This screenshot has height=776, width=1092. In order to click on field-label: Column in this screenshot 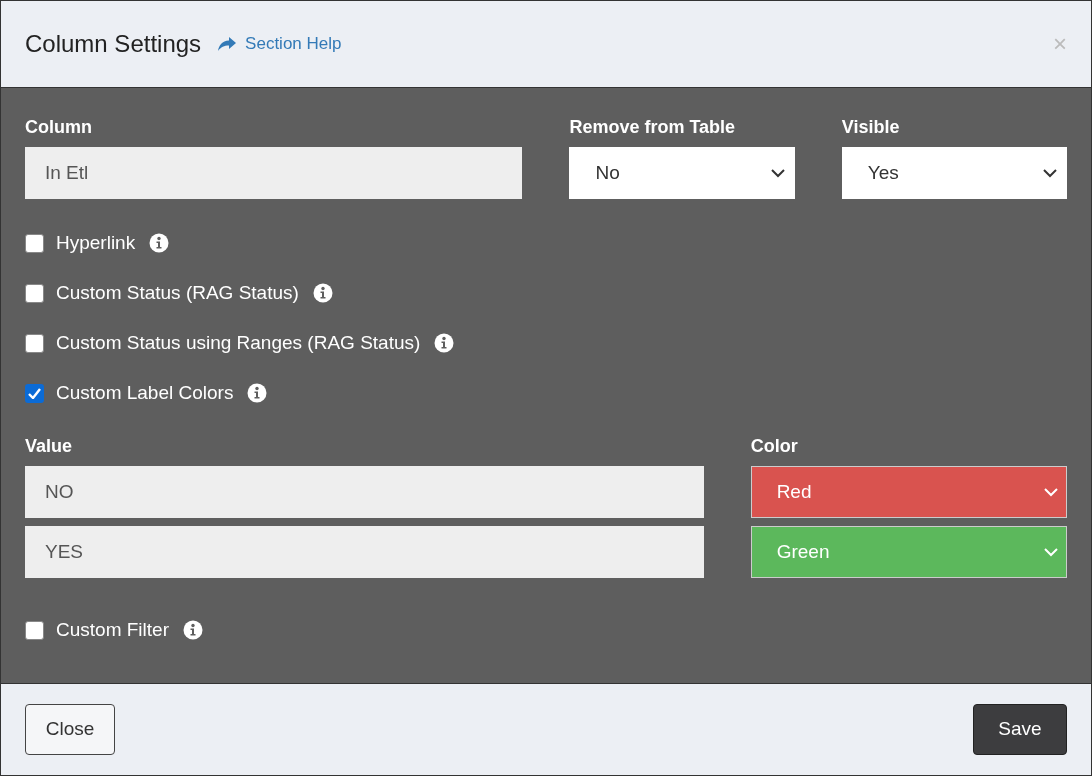, I will do `click(59, 126)`.